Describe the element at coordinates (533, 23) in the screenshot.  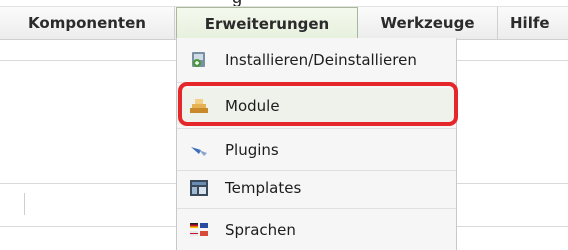
I see `menu-hilfe: Hilfe` at that location.